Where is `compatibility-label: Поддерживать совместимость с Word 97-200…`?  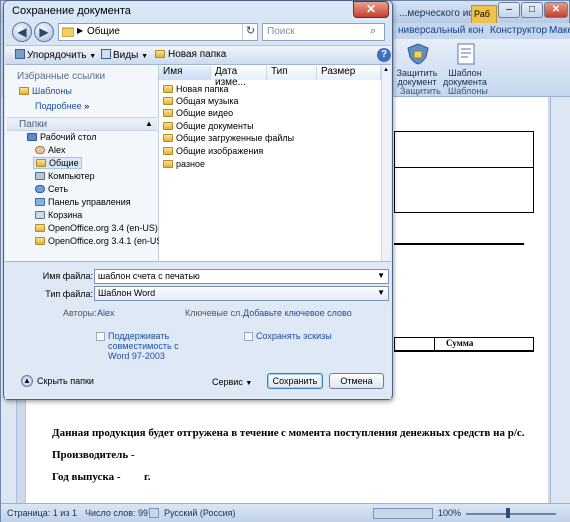
compatibility-label: Поддерживать совместимость с Word 97-200… is located at coordinates (148, 346).